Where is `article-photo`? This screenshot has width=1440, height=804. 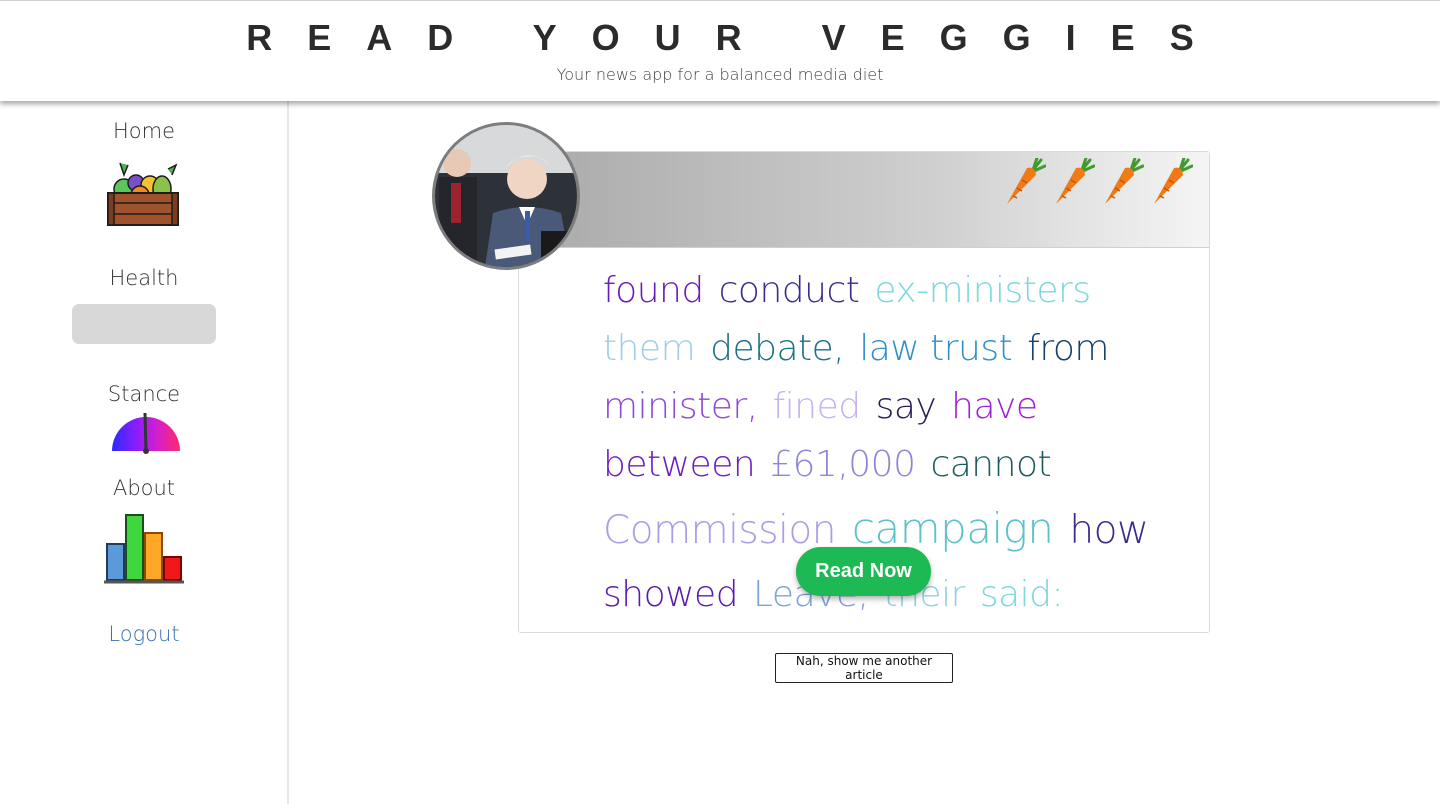 article-photo is located at coordinates (506, 196).